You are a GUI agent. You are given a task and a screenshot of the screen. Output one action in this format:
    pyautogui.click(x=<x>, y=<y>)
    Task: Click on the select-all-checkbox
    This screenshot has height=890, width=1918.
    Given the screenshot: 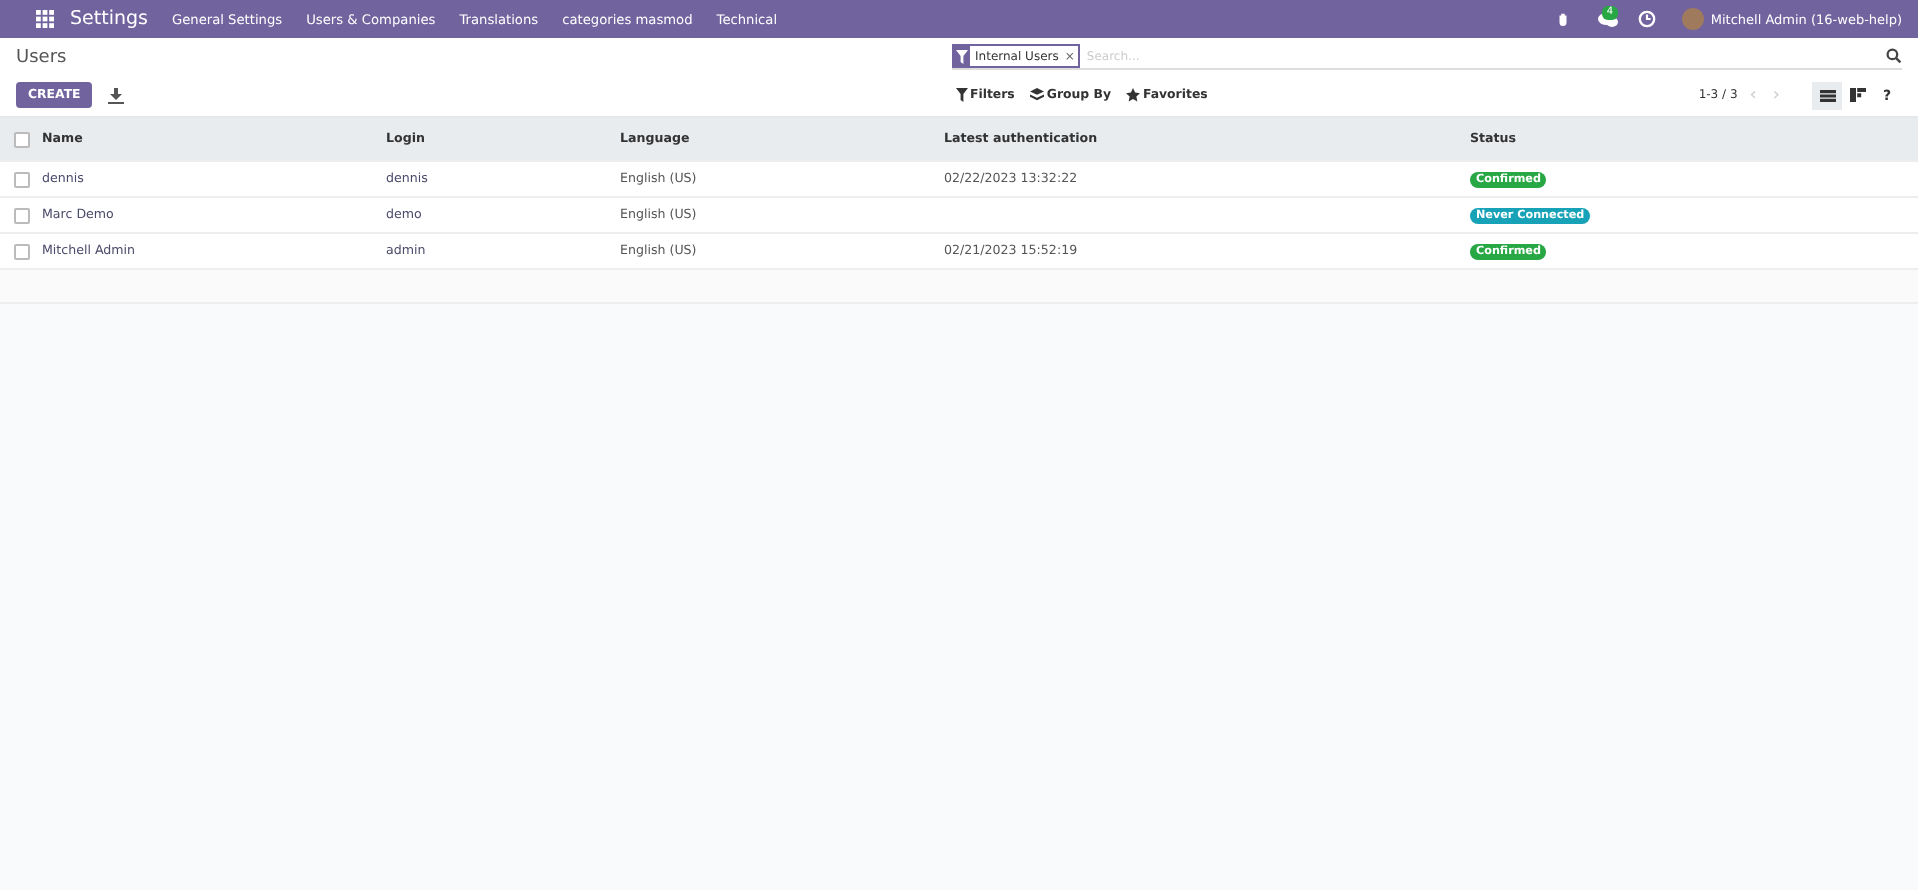 What is the action you would take?
    pyautogui.click(x=21, y=139)
    